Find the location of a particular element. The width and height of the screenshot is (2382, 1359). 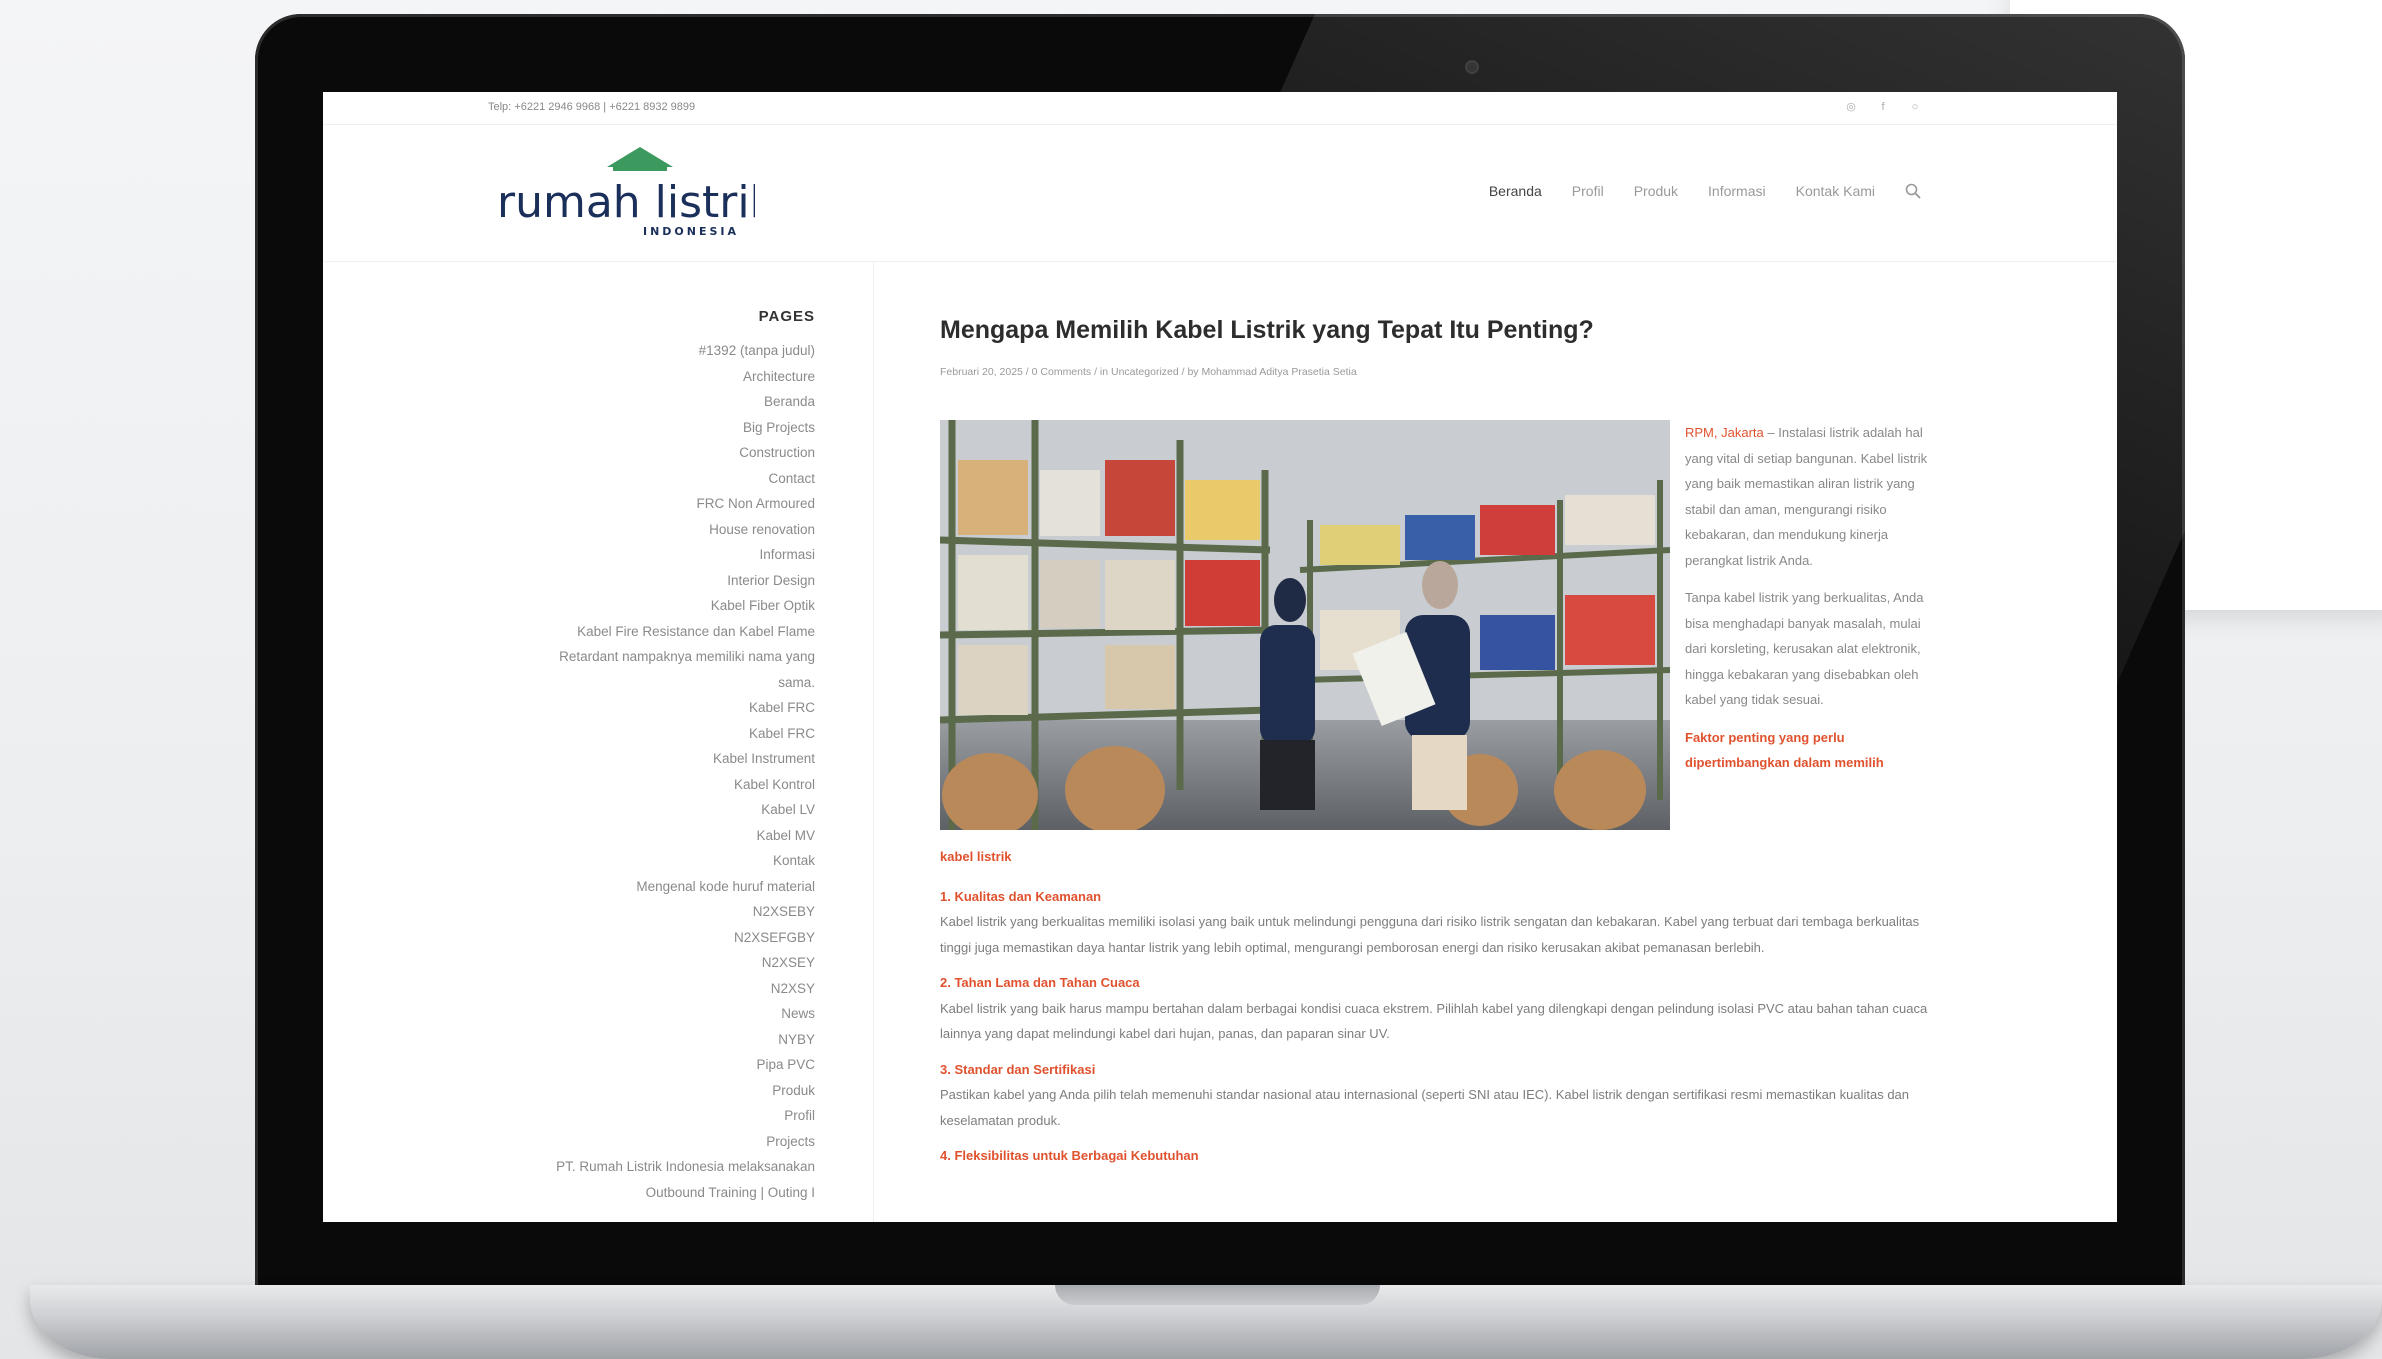

nav-informasi: Informasi is located at coordinates (1737, 191).